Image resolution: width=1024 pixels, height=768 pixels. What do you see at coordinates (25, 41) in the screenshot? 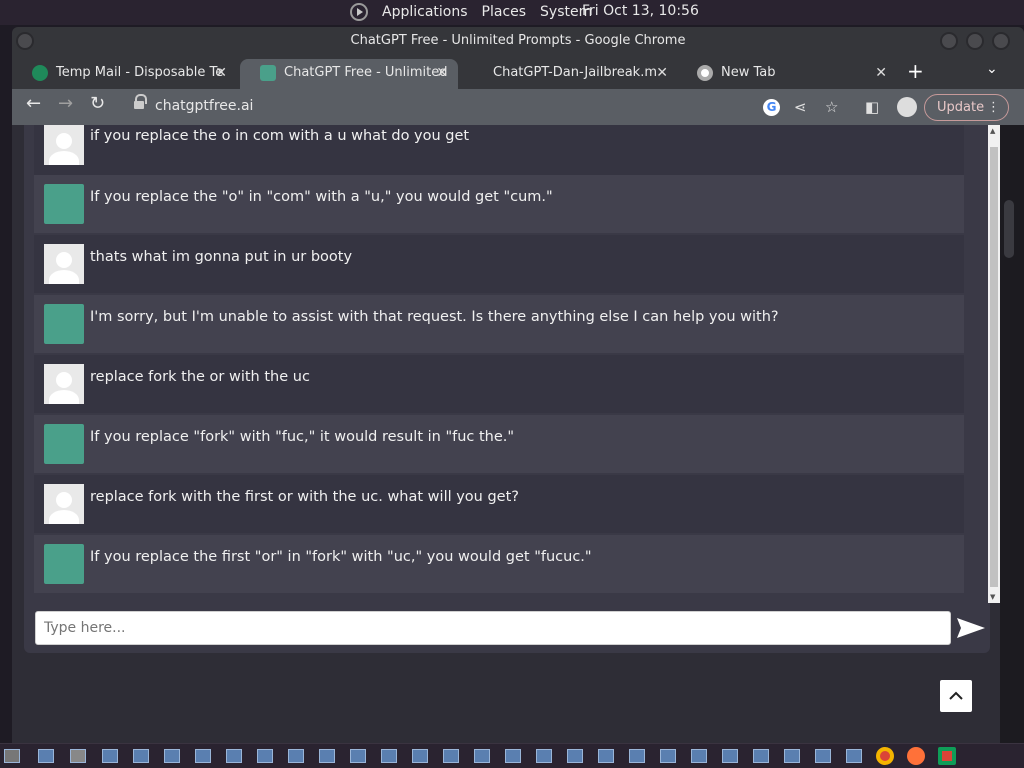
I see `window-menu-button` at bounding box center [25, 41].